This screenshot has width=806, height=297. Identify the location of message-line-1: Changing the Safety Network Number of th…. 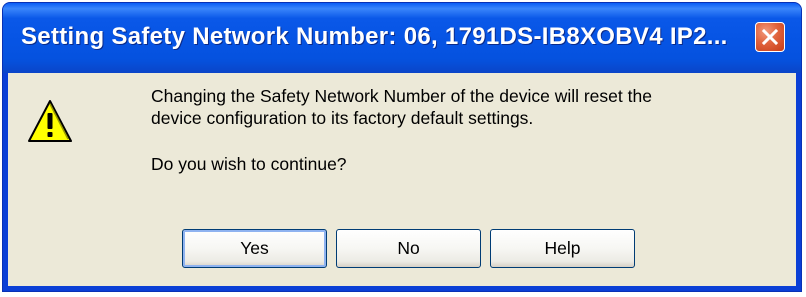
(401, 96).